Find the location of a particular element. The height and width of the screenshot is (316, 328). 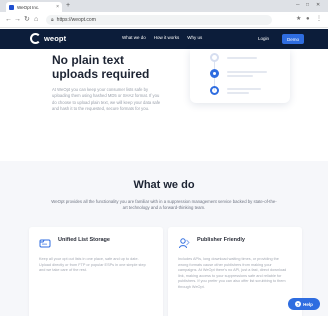

forward-icon: → is located at coordinates (17, 19).